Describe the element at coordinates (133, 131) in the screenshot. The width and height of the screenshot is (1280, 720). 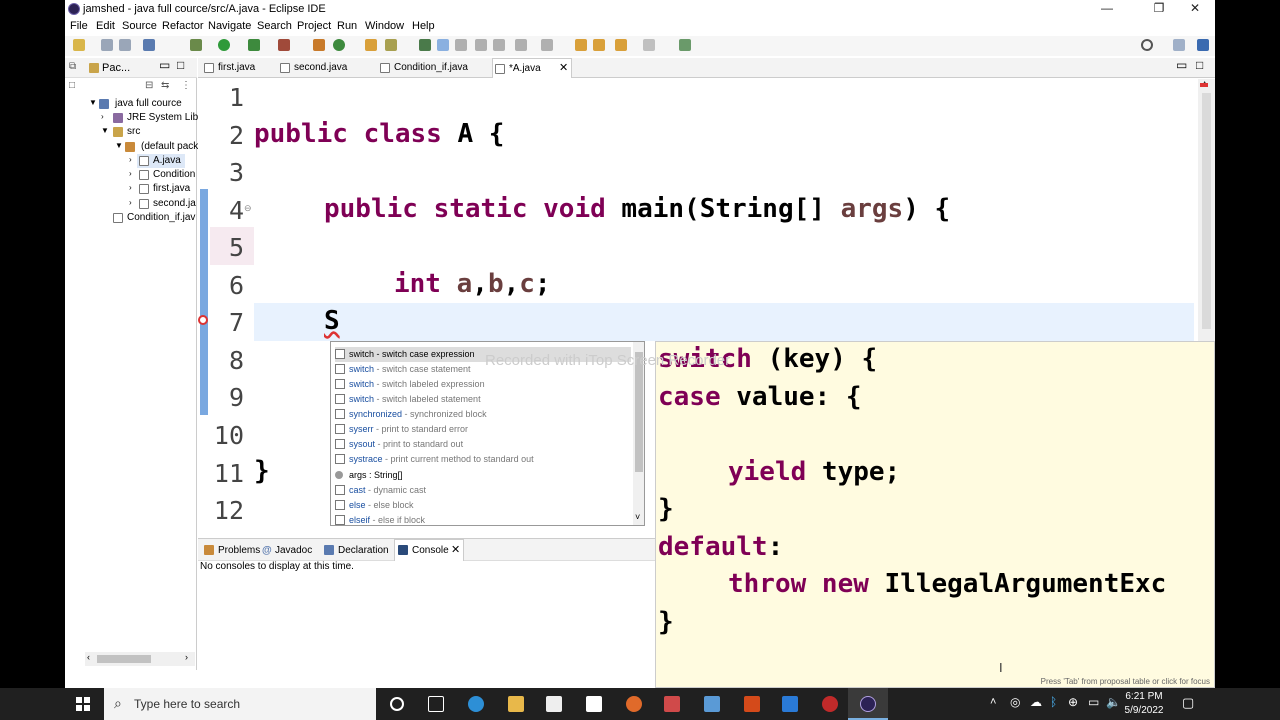
I see `tree-item-src: src` at that location.